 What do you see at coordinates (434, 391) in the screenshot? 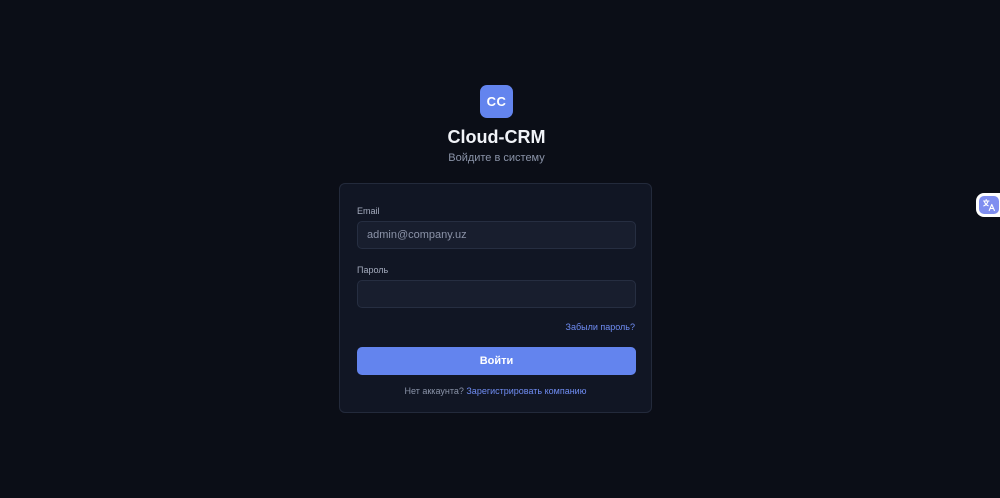
I see `no-account-text: Нет аккаунта?` at bounding box center [434, 391].